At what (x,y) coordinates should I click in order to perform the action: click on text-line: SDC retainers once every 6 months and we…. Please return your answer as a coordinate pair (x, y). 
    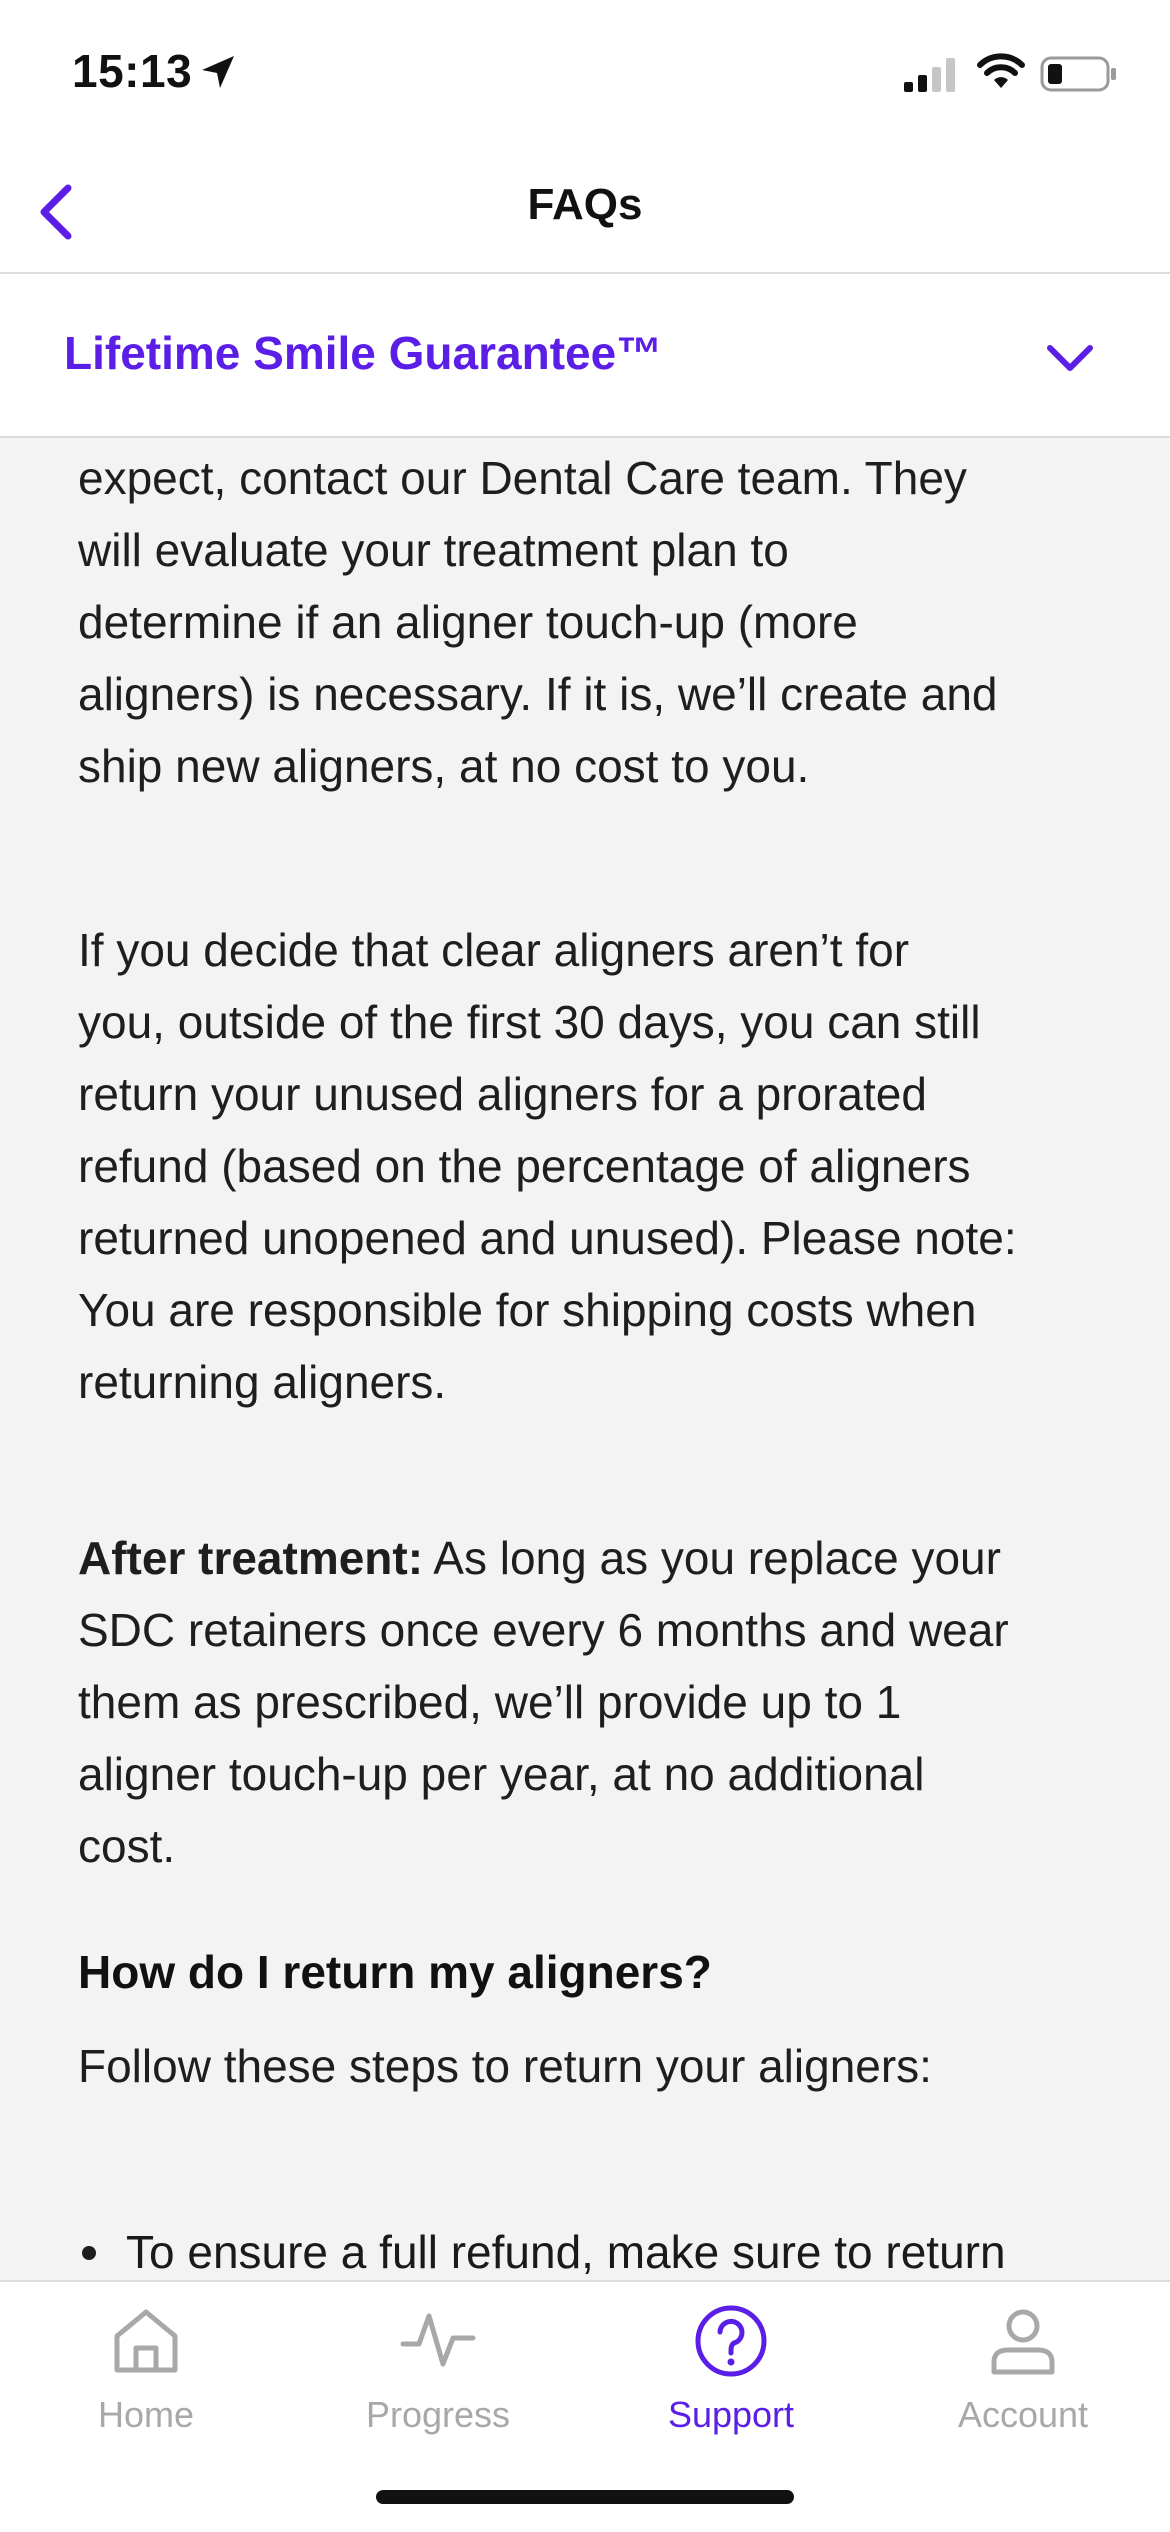
    Looking at the image, I should click on (543, 1630).